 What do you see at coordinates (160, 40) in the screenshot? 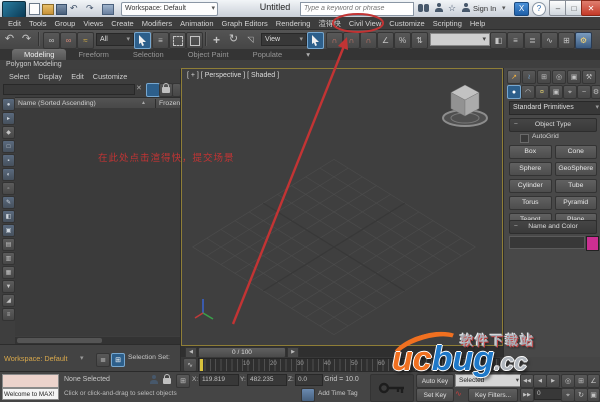
I see `select-by-name-icon: ≡` at bounding box center [160, 40].